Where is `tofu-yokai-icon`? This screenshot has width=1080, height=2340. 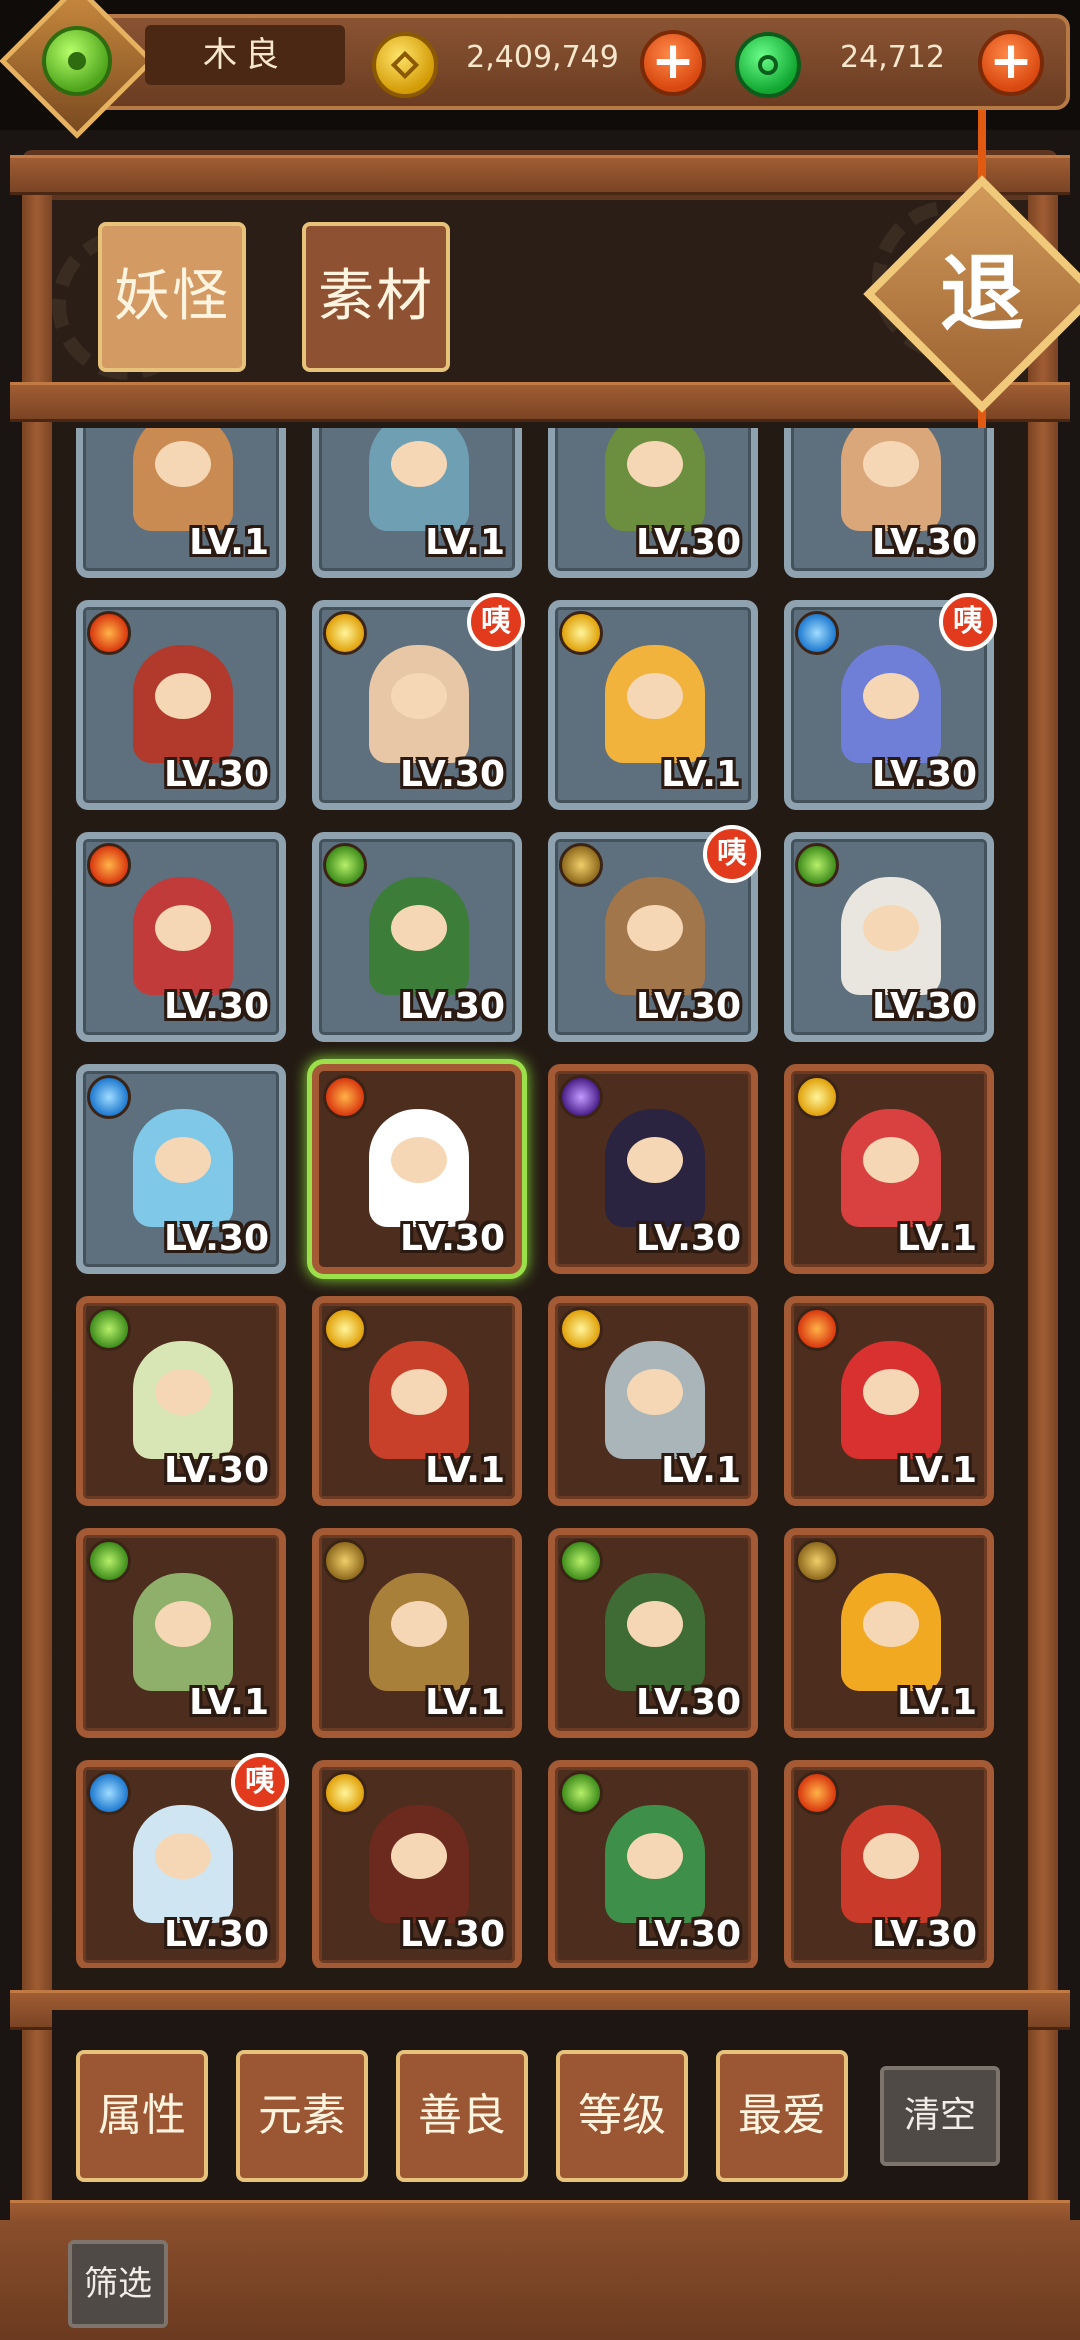 tofu-yokai-icon is located at coordinates (655, 704).